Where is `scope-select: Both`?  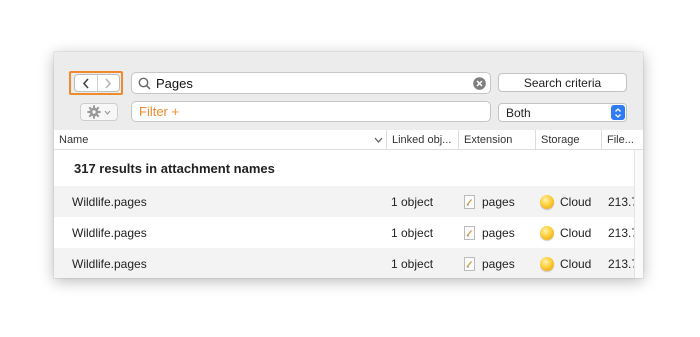
scope-select: Both is located at coordinates (562, 112).